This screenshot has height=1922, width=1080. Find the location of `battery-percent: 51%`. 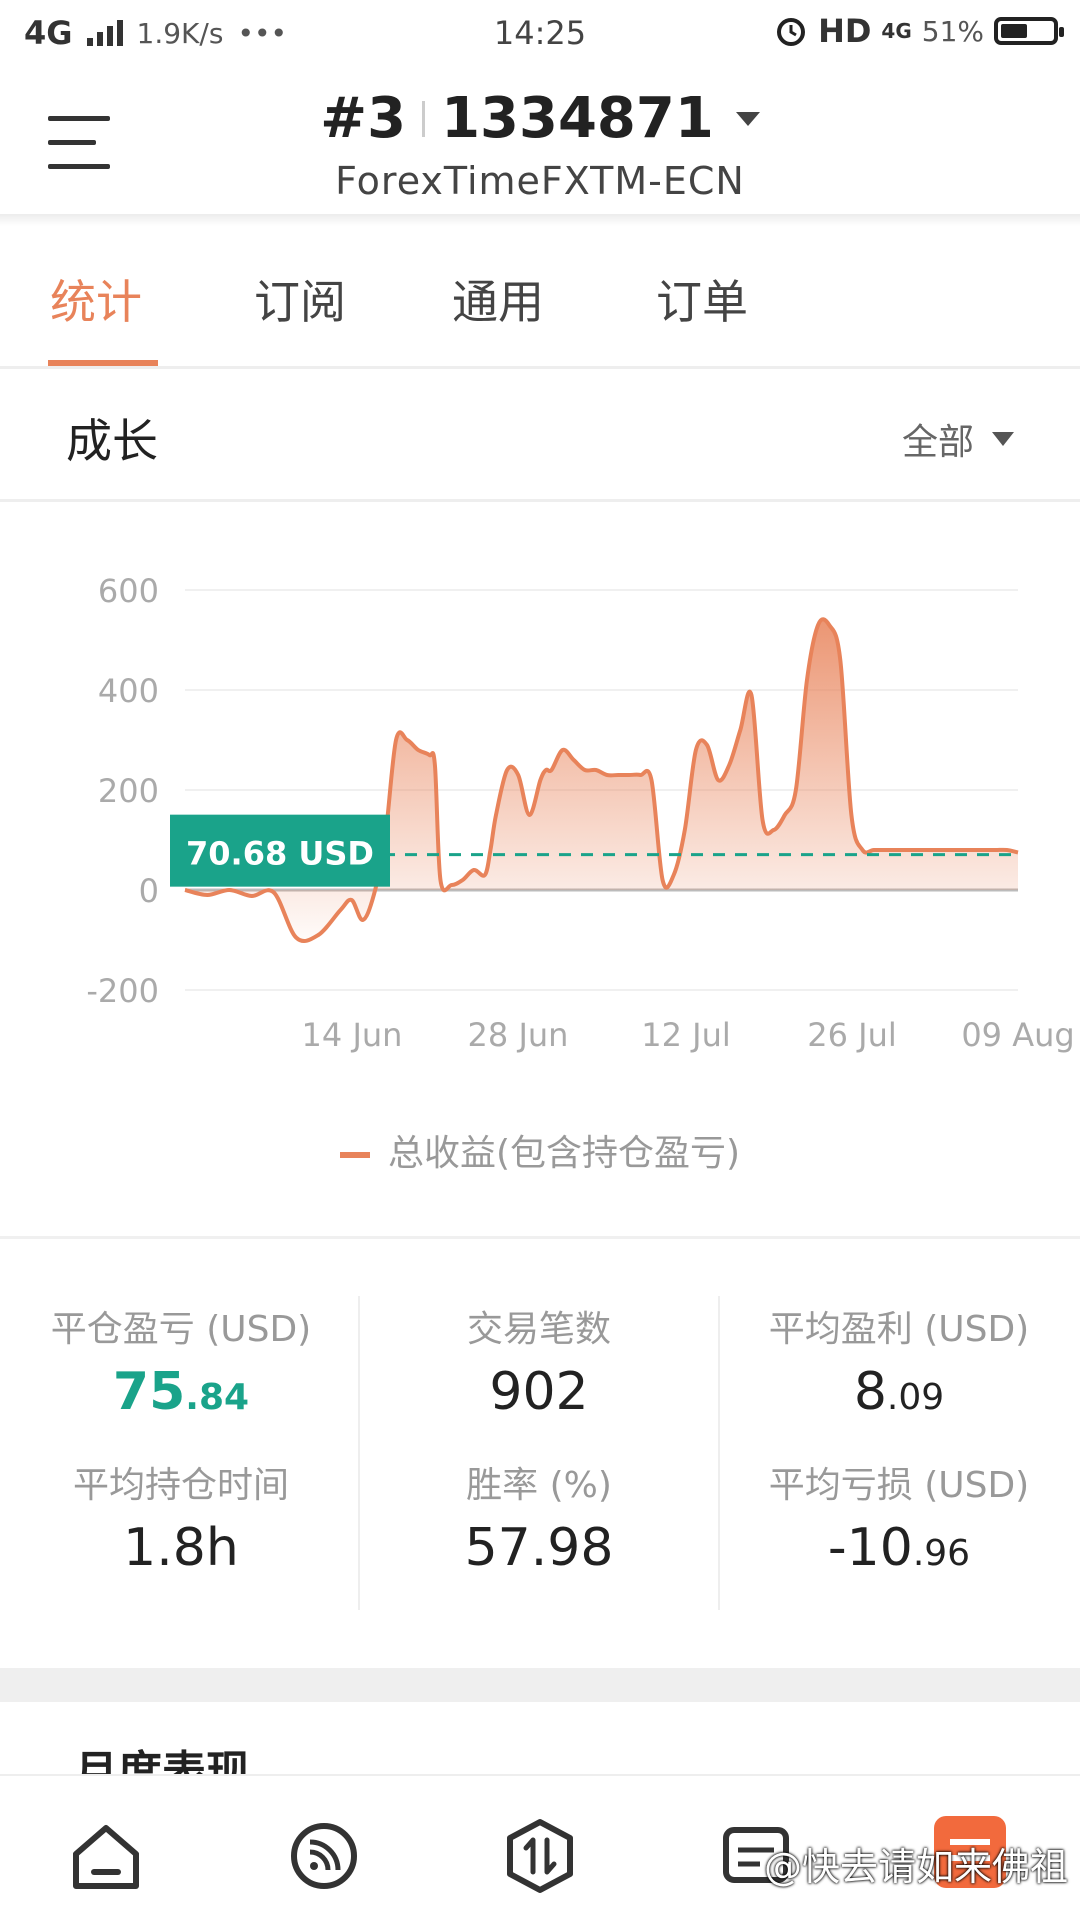

battery-percent: 51% is located at coordinates (952, 31).